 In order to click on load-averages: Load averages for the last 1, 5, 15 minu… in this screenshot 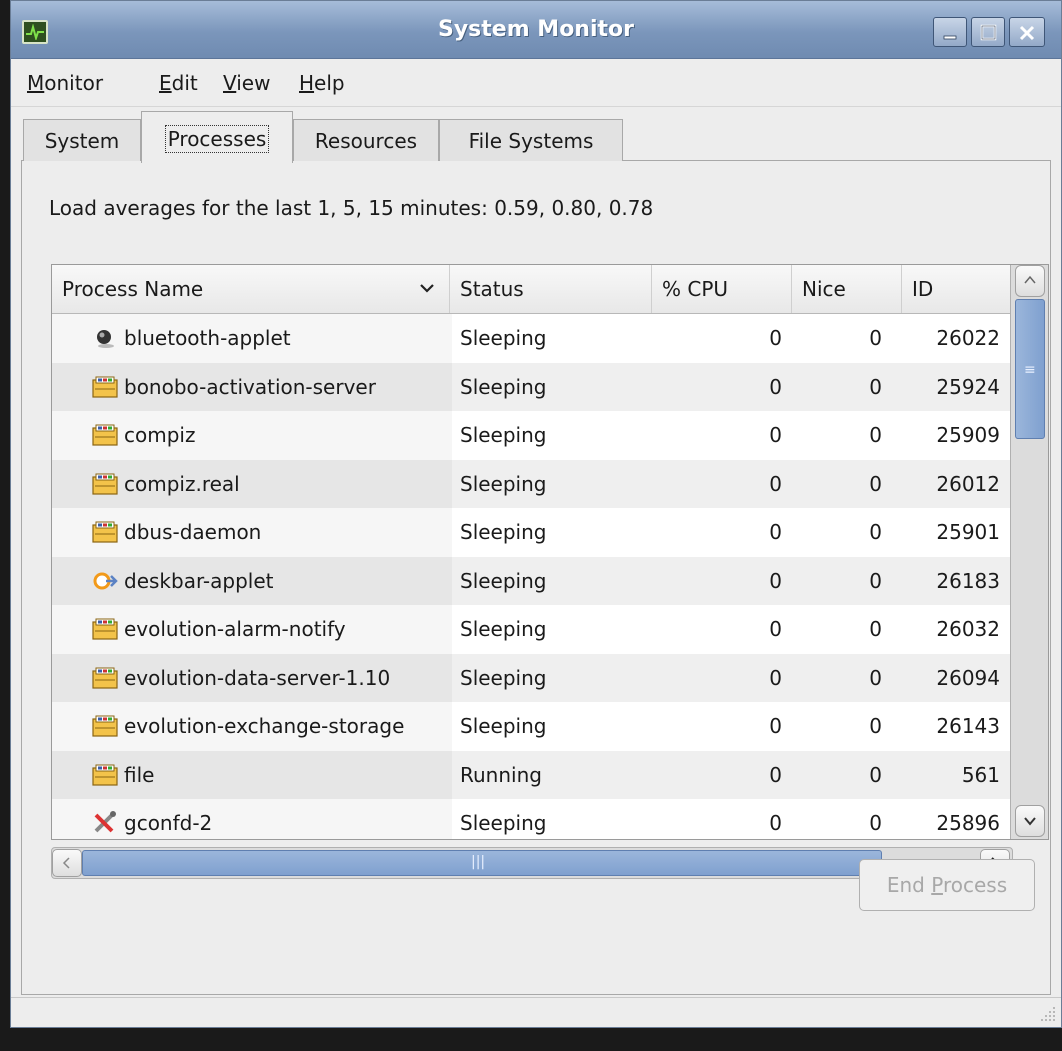, I will do `click(351, 208)`.